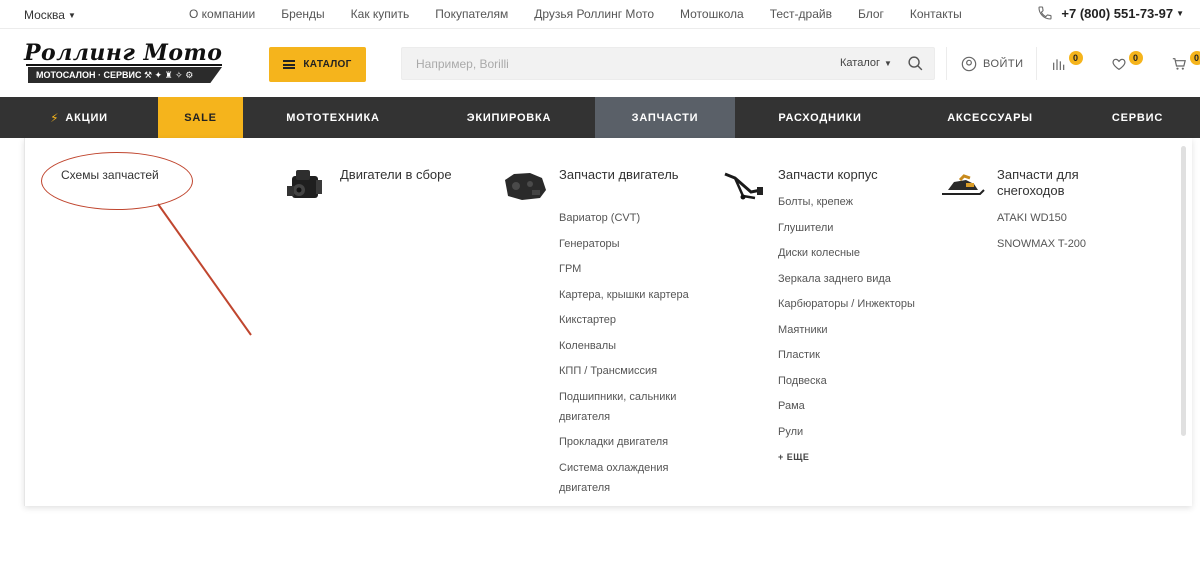  Describe the element at coordinates (168, 75) in the screenshot. I see `logo-service-icons: ⚒ ✦ ♜ ✧ ⚙` at that location.